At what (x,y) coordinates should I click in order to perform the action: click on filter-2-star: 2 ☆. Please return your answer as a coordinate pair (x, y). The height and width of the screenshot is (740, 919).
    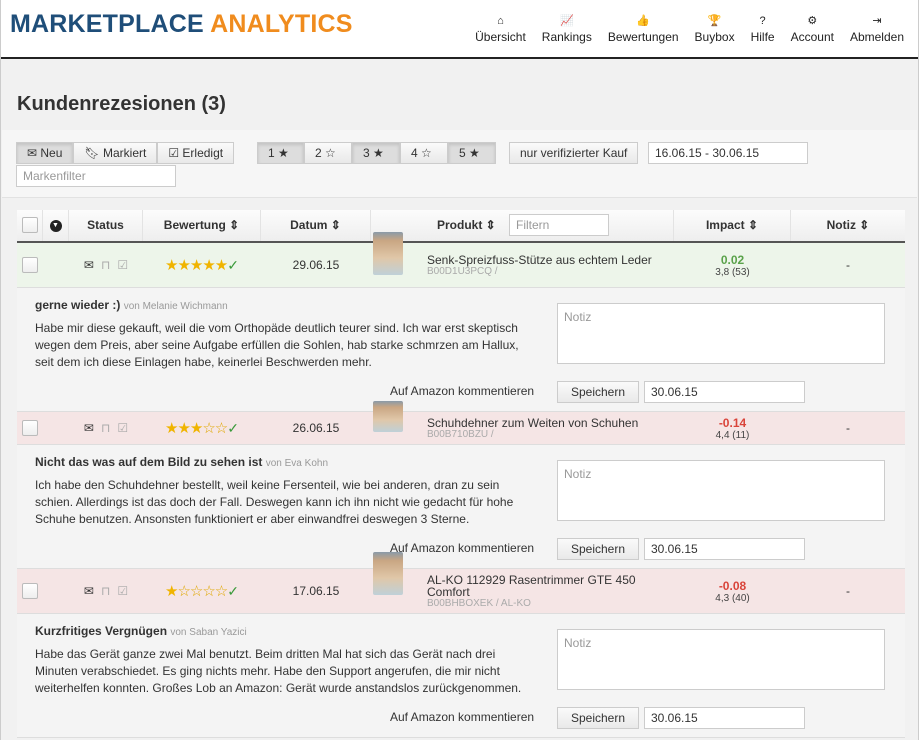
    Looking at the image, I should click on (328, 153).